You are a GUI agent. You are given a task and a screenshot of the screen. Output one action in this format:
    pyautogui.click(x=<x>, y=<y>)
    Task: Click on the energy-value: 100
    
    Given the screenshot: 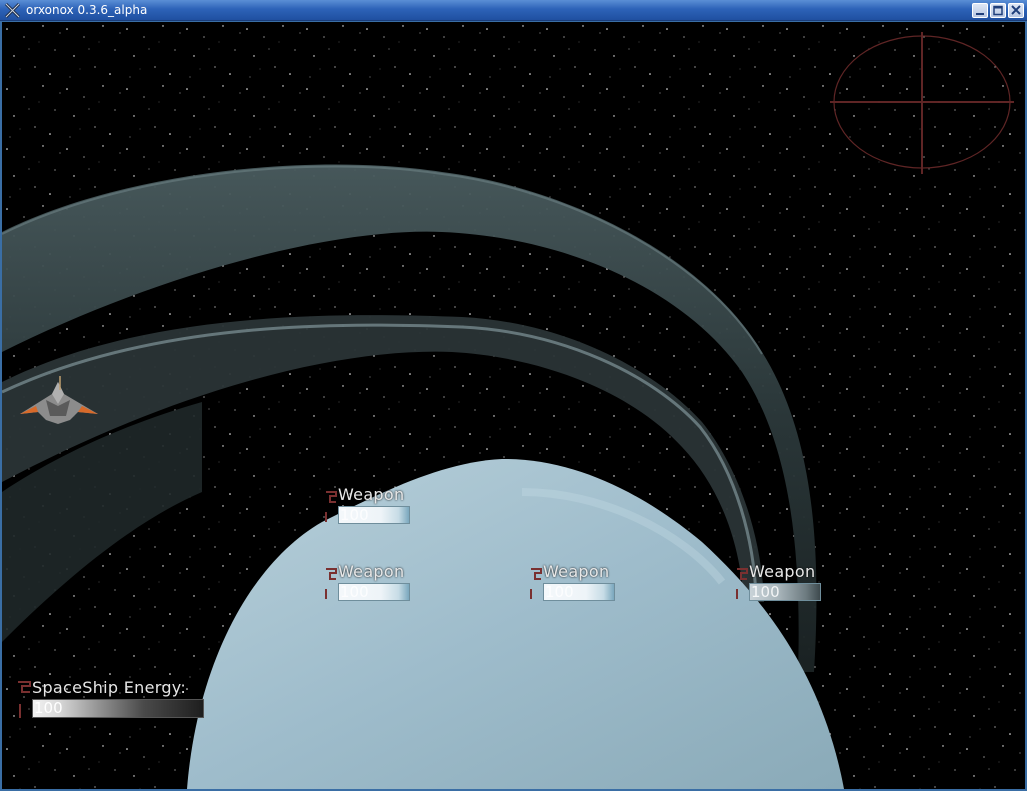 What is the action you would take?
    pyautogui.click(x=48, y=708)
    